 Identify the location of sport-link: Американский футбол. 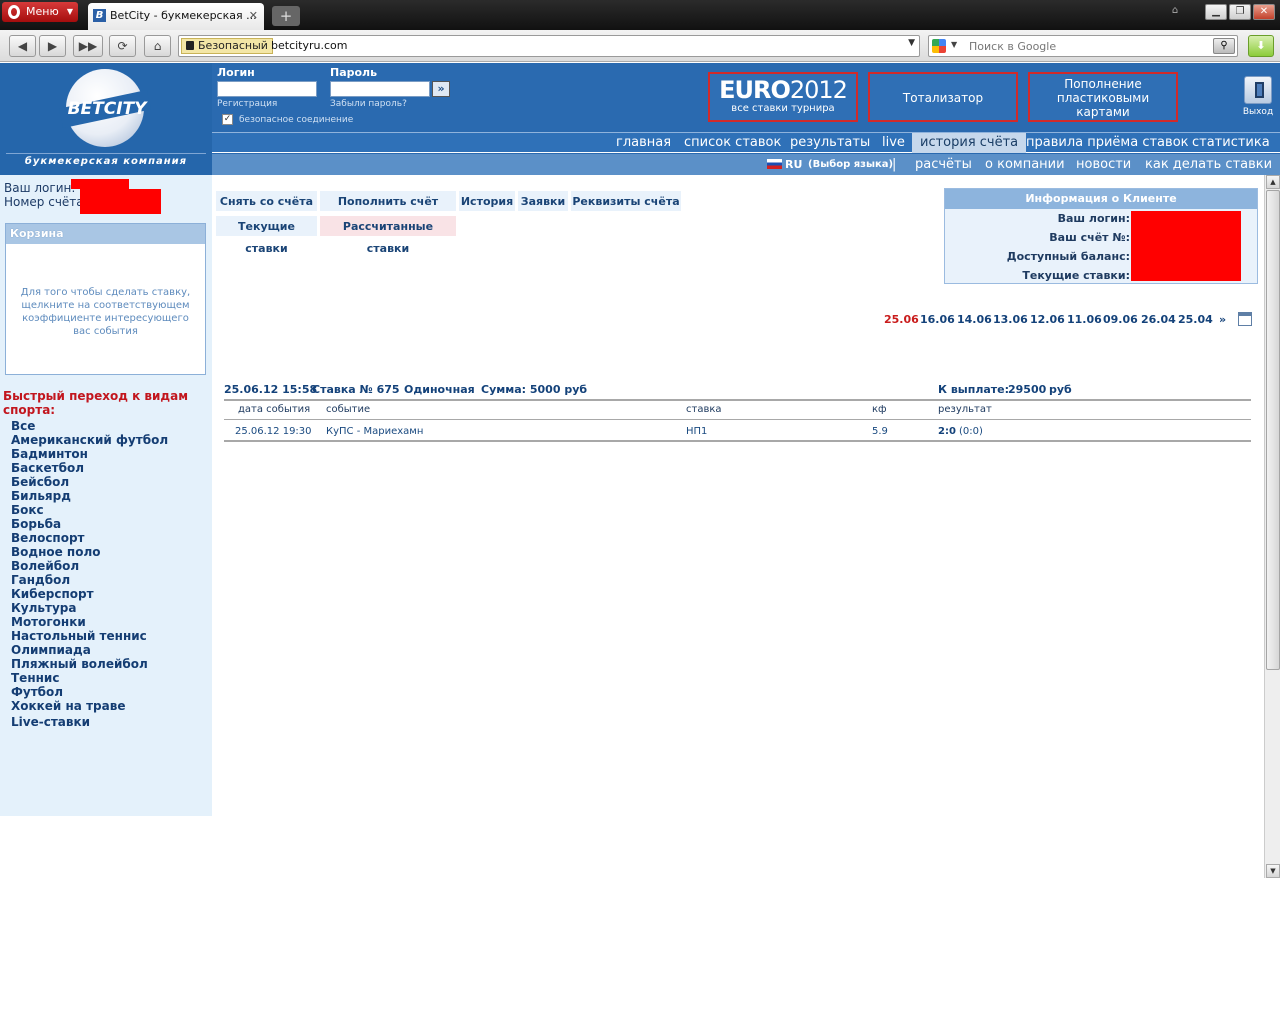
(89, 440).